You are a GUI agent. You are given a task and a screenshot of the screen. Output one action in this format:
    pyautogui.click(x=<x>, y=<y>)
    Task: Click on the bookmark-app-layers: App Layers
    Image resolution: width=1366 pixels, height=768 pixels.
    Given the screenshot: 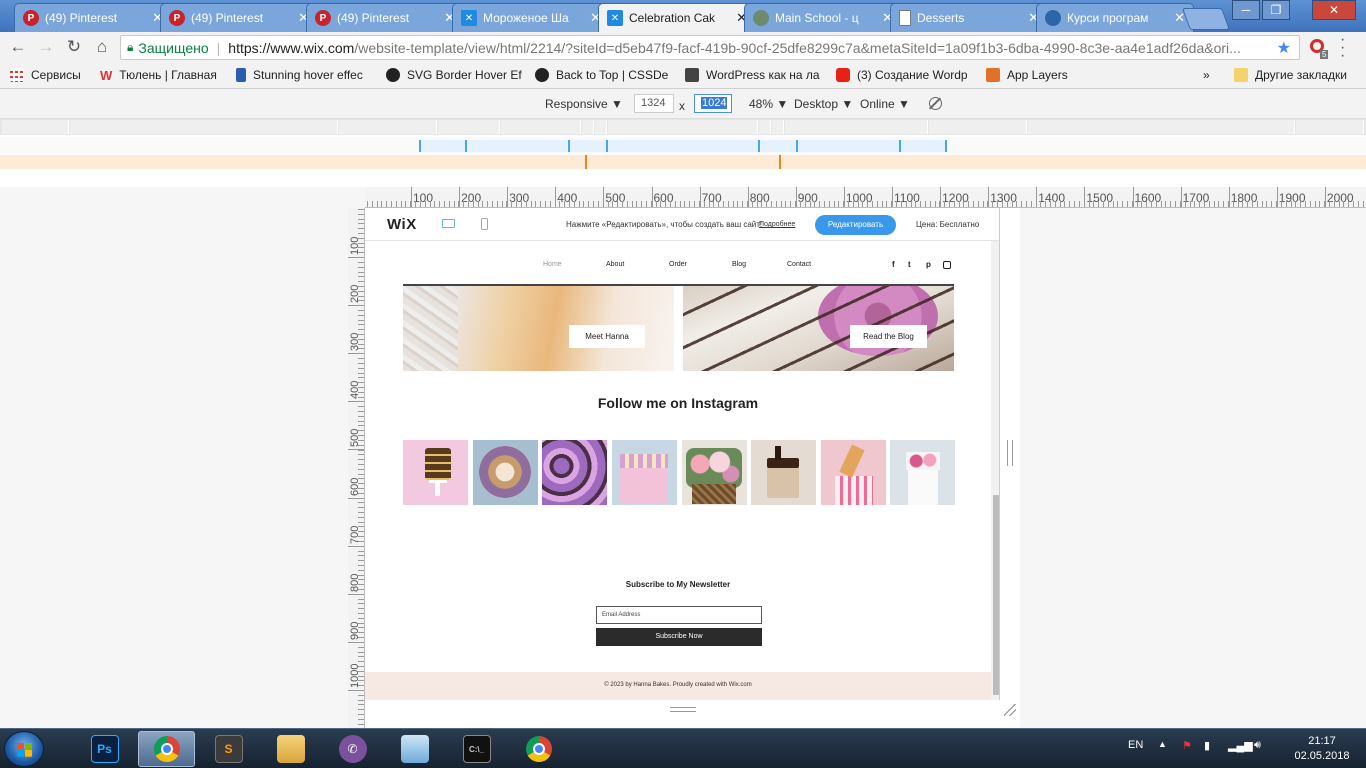 What is the action you would take?
    pyautogui.click(x=1027, y=75)
    